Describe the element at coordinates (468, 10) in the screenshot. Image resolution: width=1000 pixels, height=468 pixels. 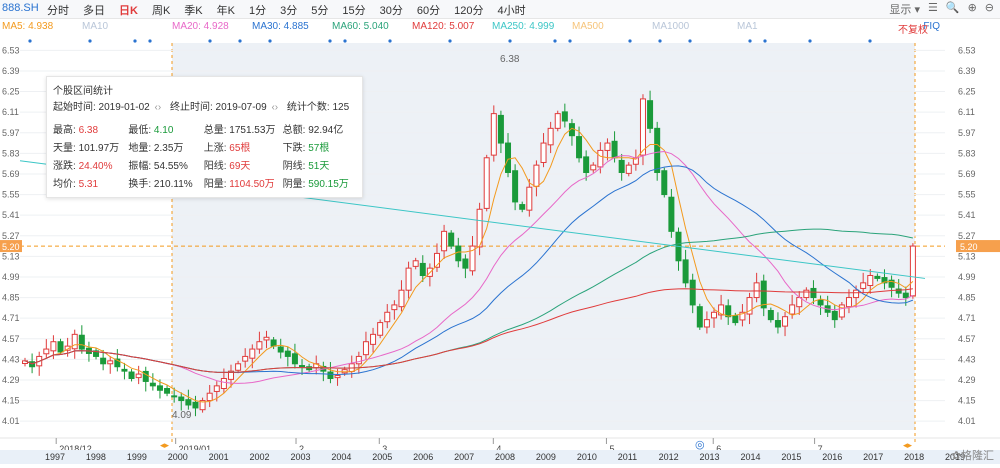
I see `period-tab: 120分` at that location.